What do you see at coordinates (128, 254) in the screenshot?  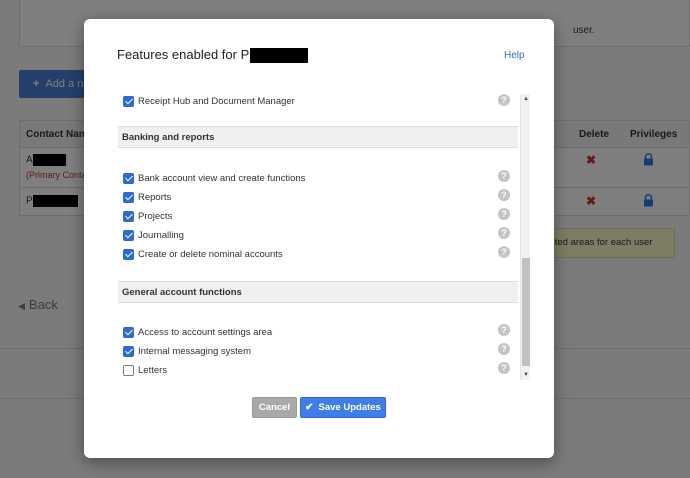 I see `checkbox-nominal-accounts` at bounding box center [128, 254].